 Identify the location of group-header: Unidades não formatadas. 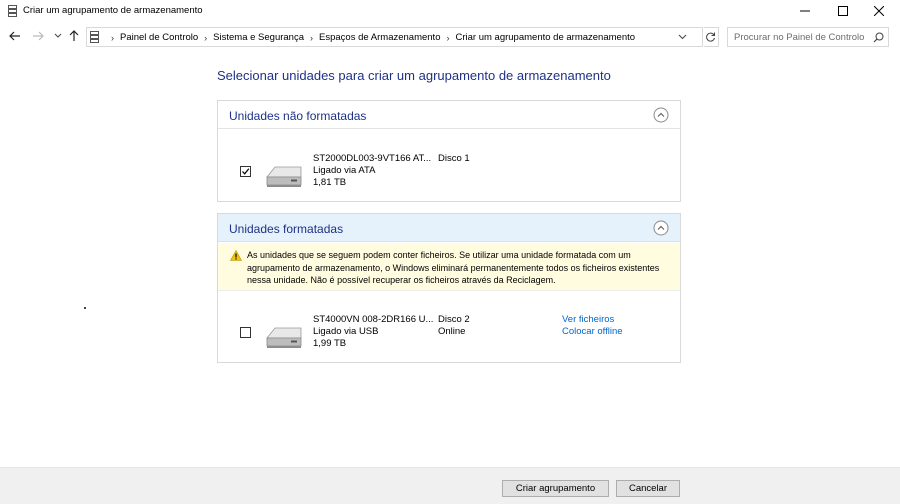
(449, 115).